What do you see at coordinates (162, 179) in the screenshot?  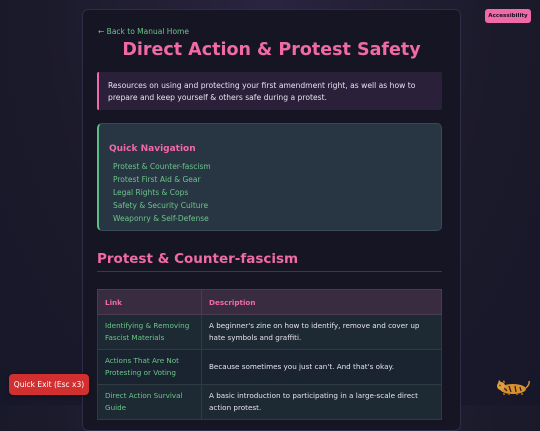 I see `quick-nav-first-aid: Protest First Aid & Gear` at bounding box center [162, 179].